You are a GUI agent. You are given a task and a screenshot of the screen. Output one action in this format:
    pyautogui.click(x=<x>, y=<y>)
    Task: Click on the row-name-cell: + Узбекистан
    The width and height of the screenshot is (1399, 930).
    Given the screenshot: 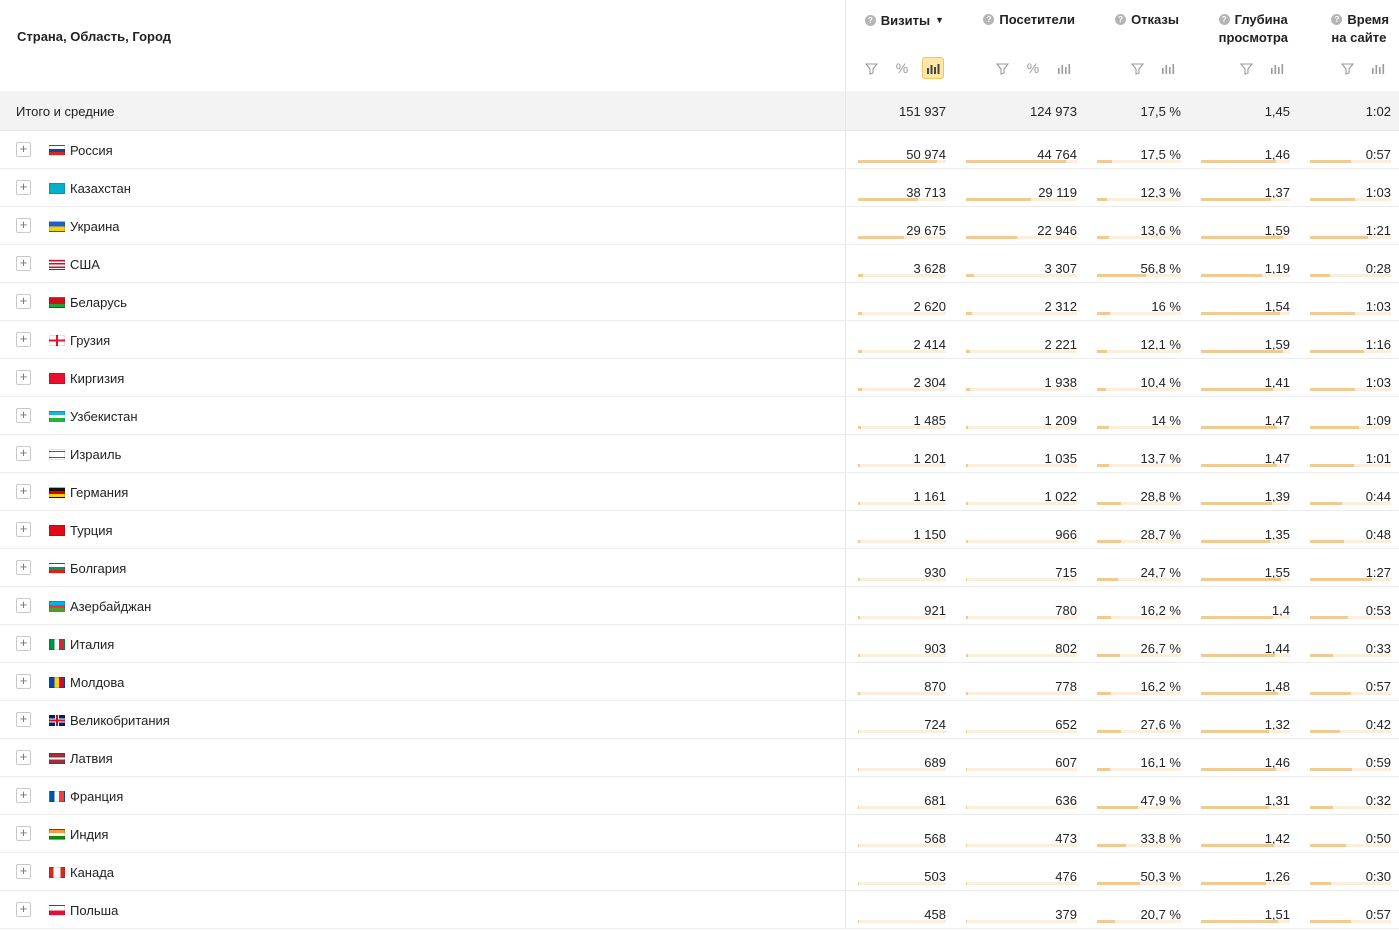 What is the action you would take?
    pyautogui.click(x=423, y=415)
    